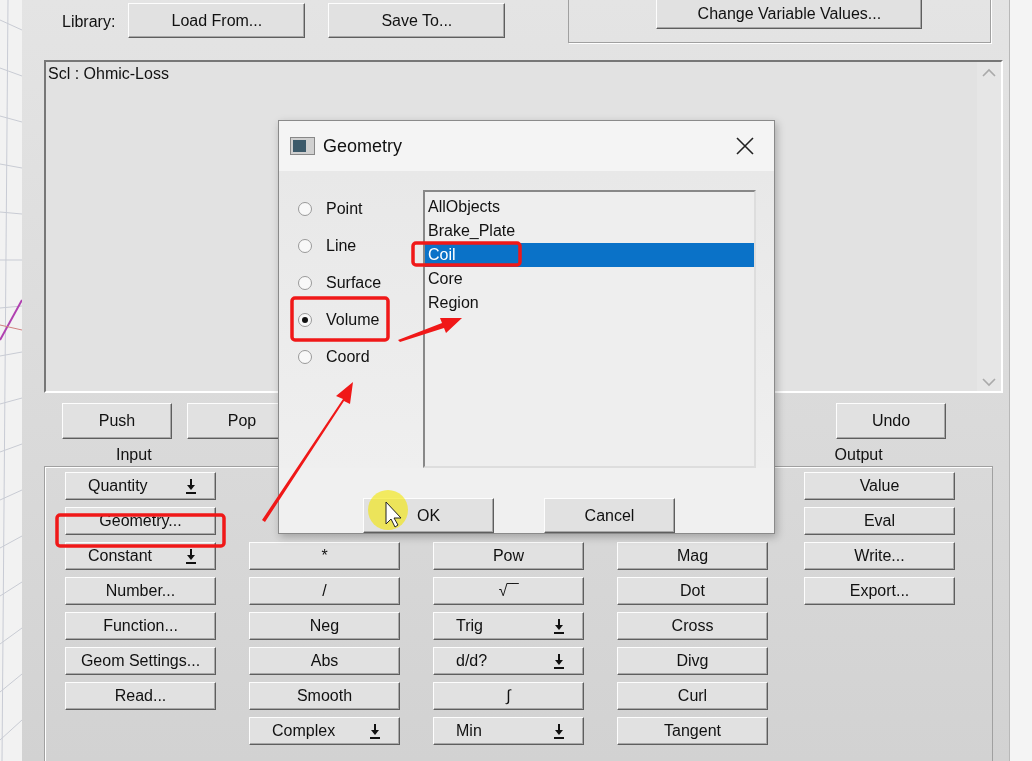  Describe the element at coordinates (508, 731) in the screenshot. I see `dropdown-button: Min` at that location.